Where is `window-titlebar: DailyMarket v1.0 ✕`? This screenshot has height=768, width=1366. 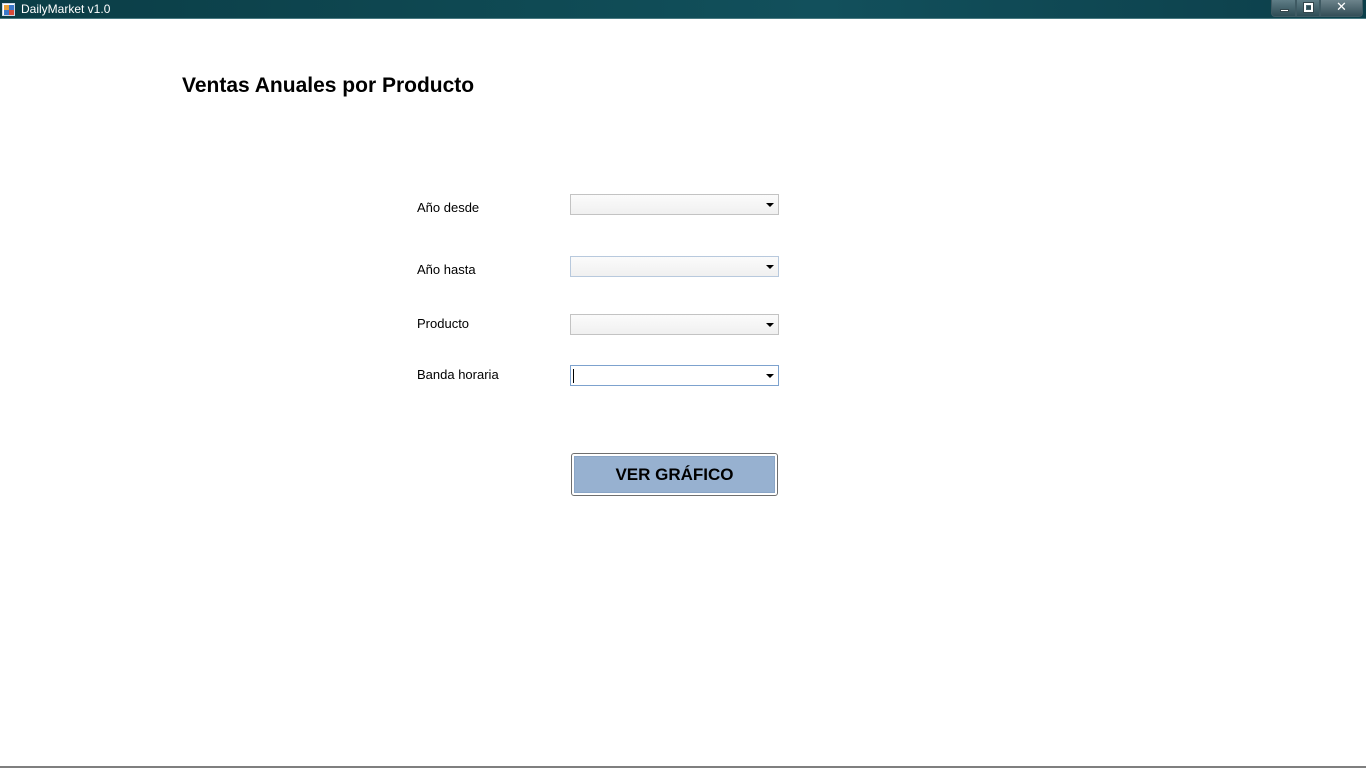
window-titlebar: DailyMarket v1.0 ✕ is located at coordinates (683, 9).